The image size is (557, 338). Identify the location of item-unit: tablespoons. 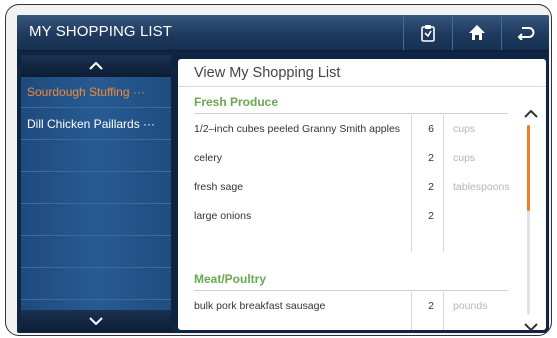
(481, 187).